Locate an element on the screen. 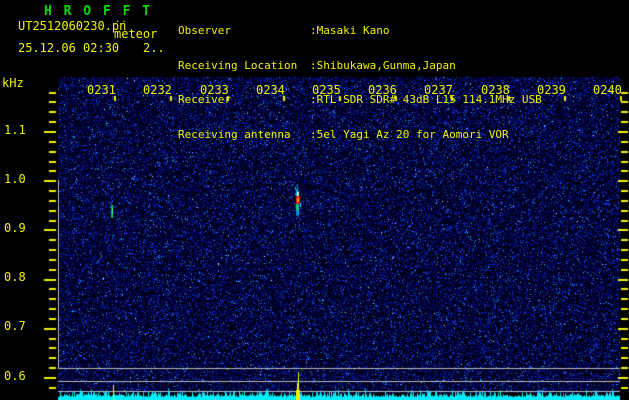  freq-label-0-6: 0.6 is located at coordinates (15, 376).